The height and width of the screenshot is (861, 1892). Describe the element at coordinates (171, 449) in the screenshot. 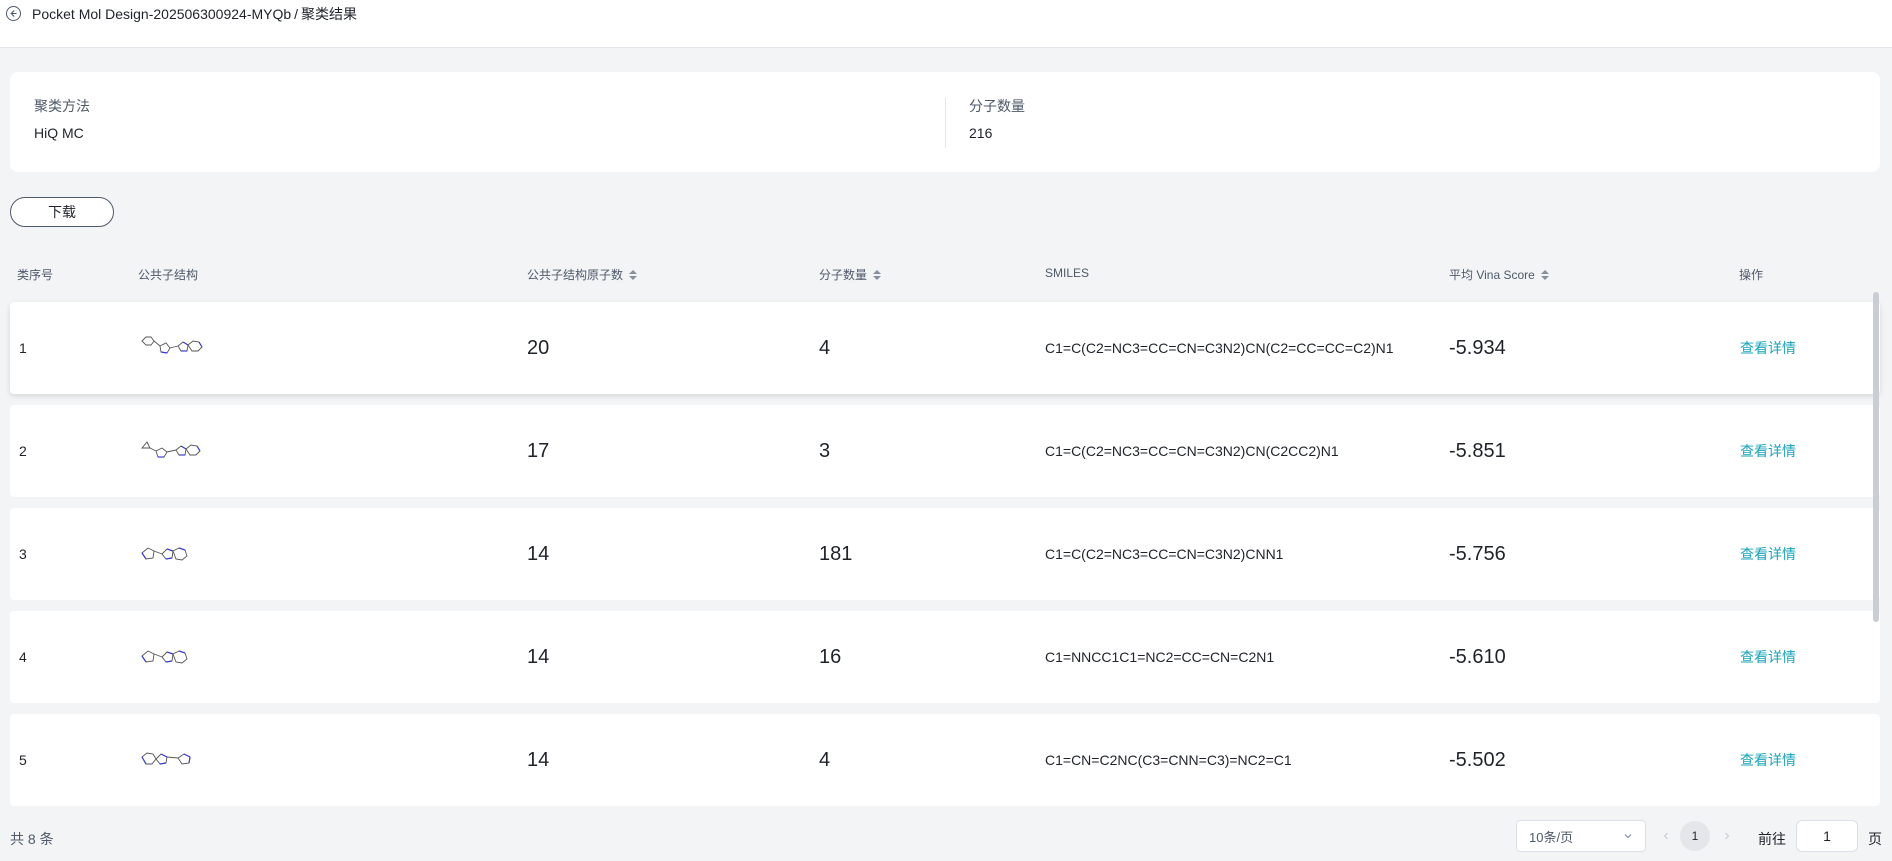

I see `cyclopropyl-pyrazoline-imidazopyridine-structure-icon` at that location.